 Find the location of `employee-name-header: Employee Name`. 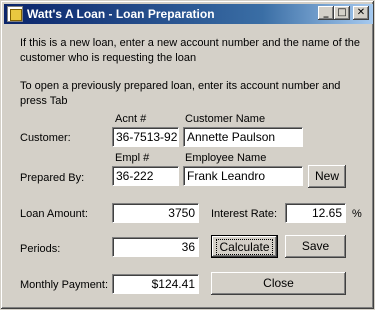

employee-name-header: Employee Name is located at coordinates (226, 158).